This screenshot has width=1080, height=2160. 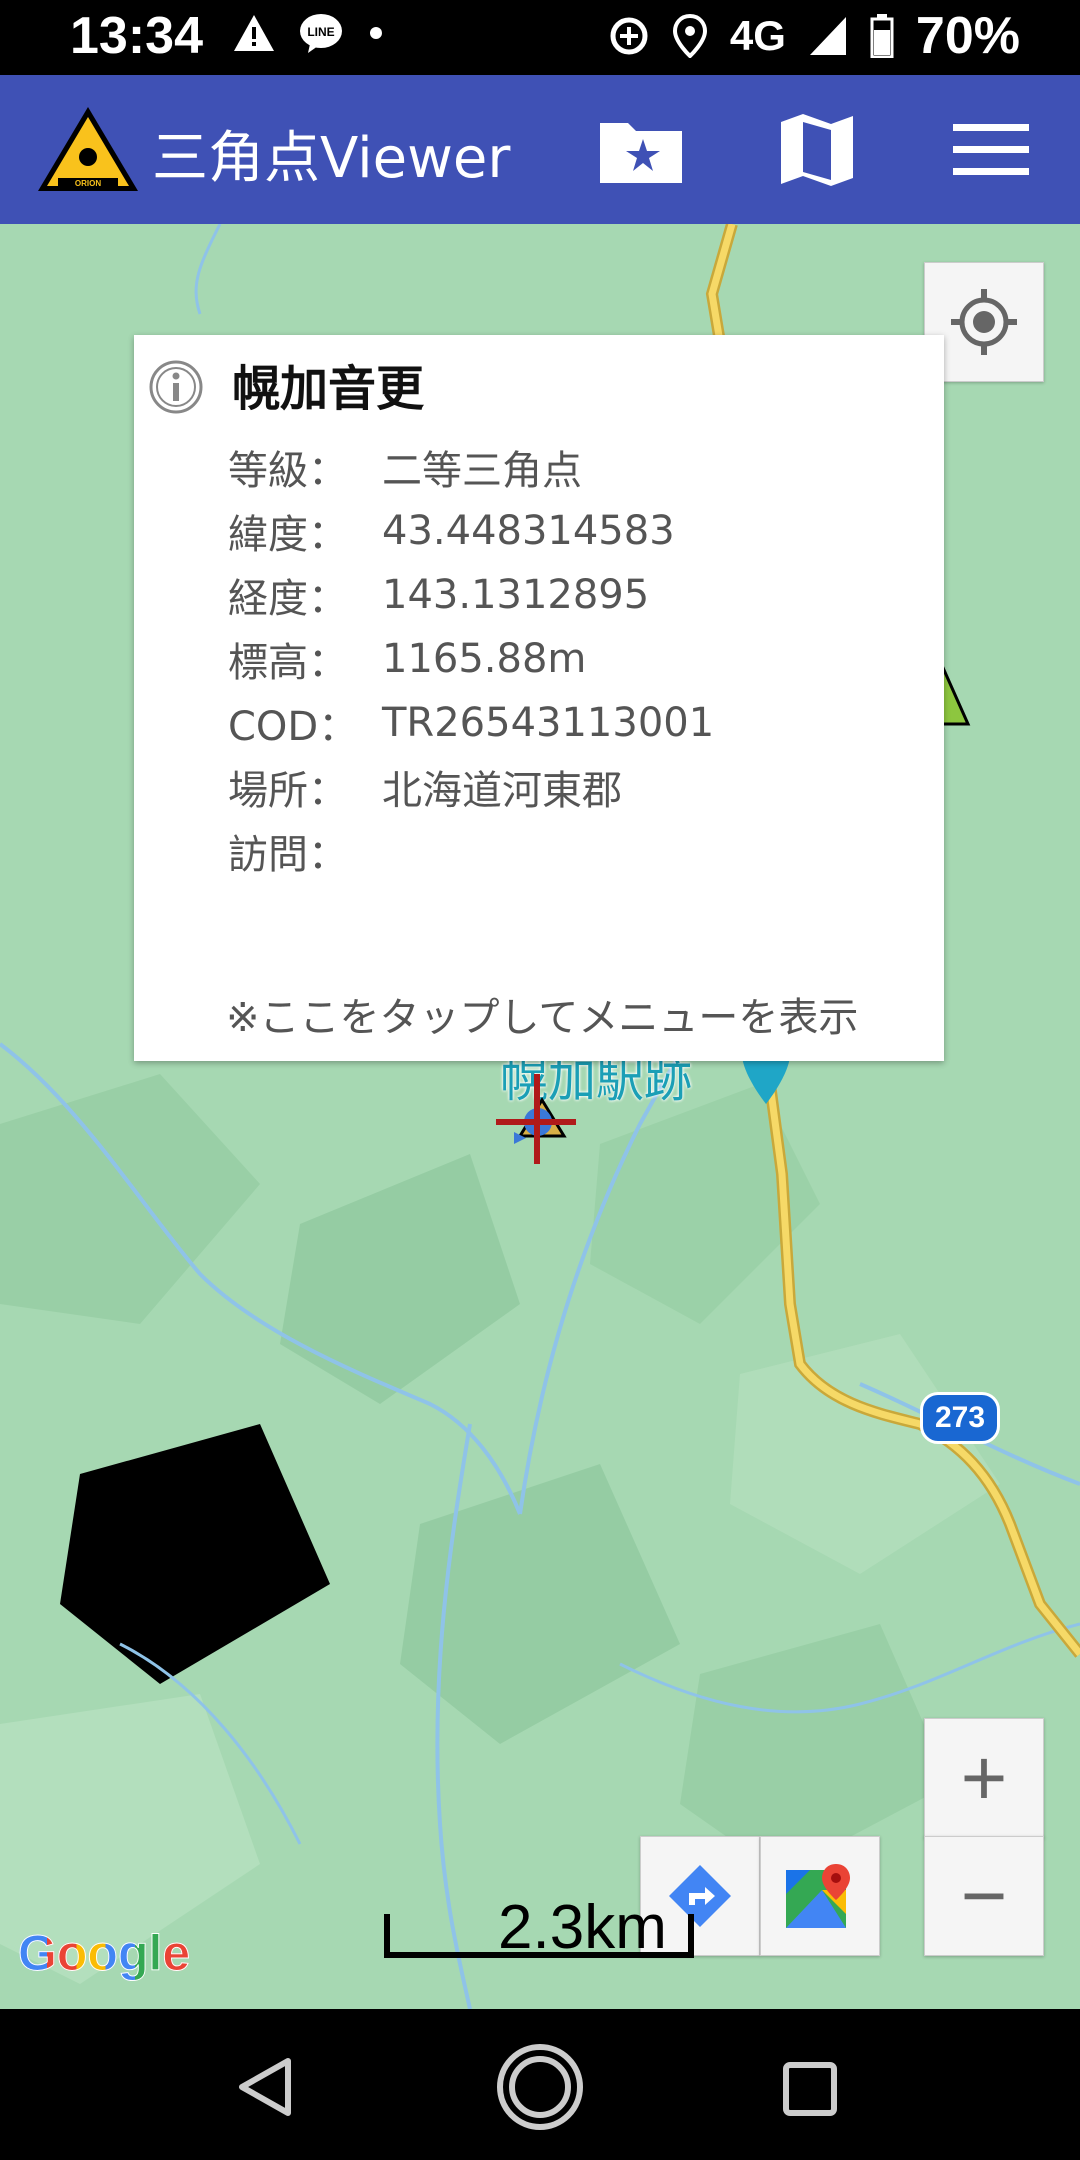 I want to click on route-badge: 273, so click(x=960, y=1418).